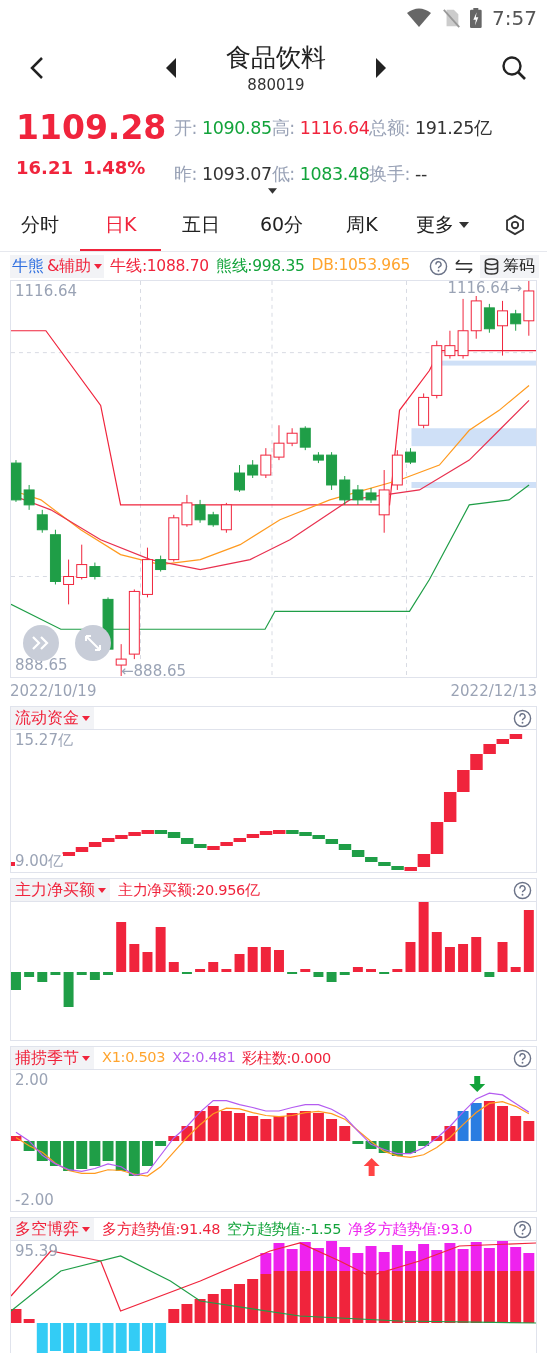 The height and width of the screenshot is (1353, 547). What do you see at coordinates (284, 1229) in the screenshot?
I see `indicator-reading: 空方趋势值:-1.55` at bounding box center [284, 1229].